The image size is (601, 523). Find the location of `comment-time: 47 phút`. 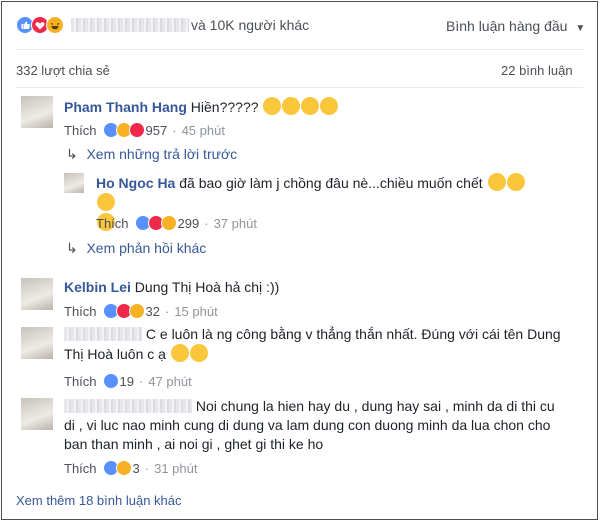

comment-time: 47 phút is located at coordinates (169, 381).